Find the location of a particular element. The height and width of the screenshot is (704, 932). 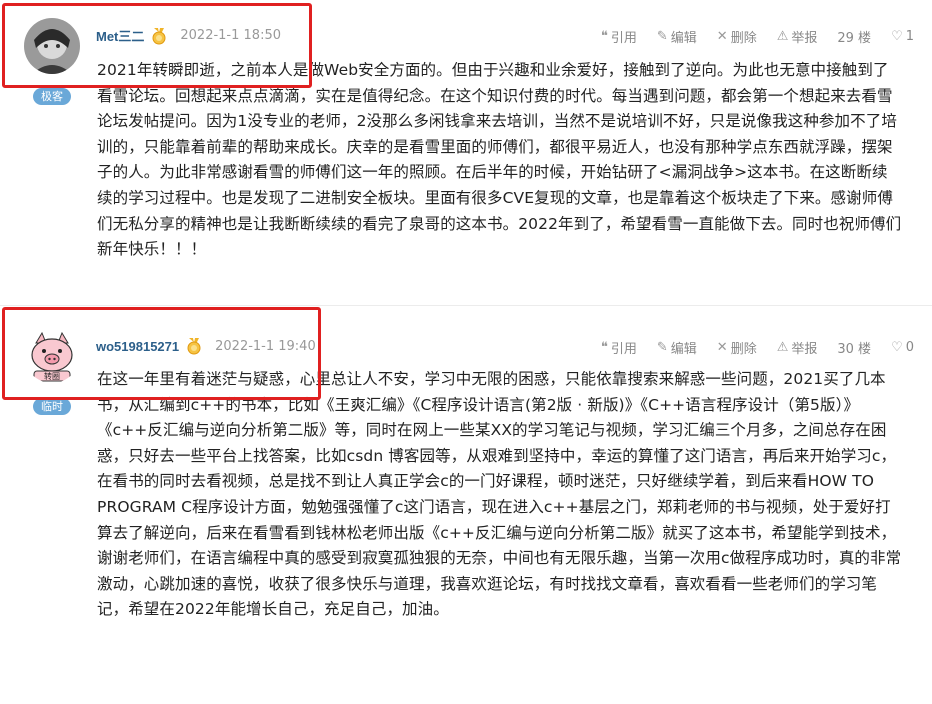

post-meta: Met三二 2022-1-1 18:50 is located at coordinates (188, 35).